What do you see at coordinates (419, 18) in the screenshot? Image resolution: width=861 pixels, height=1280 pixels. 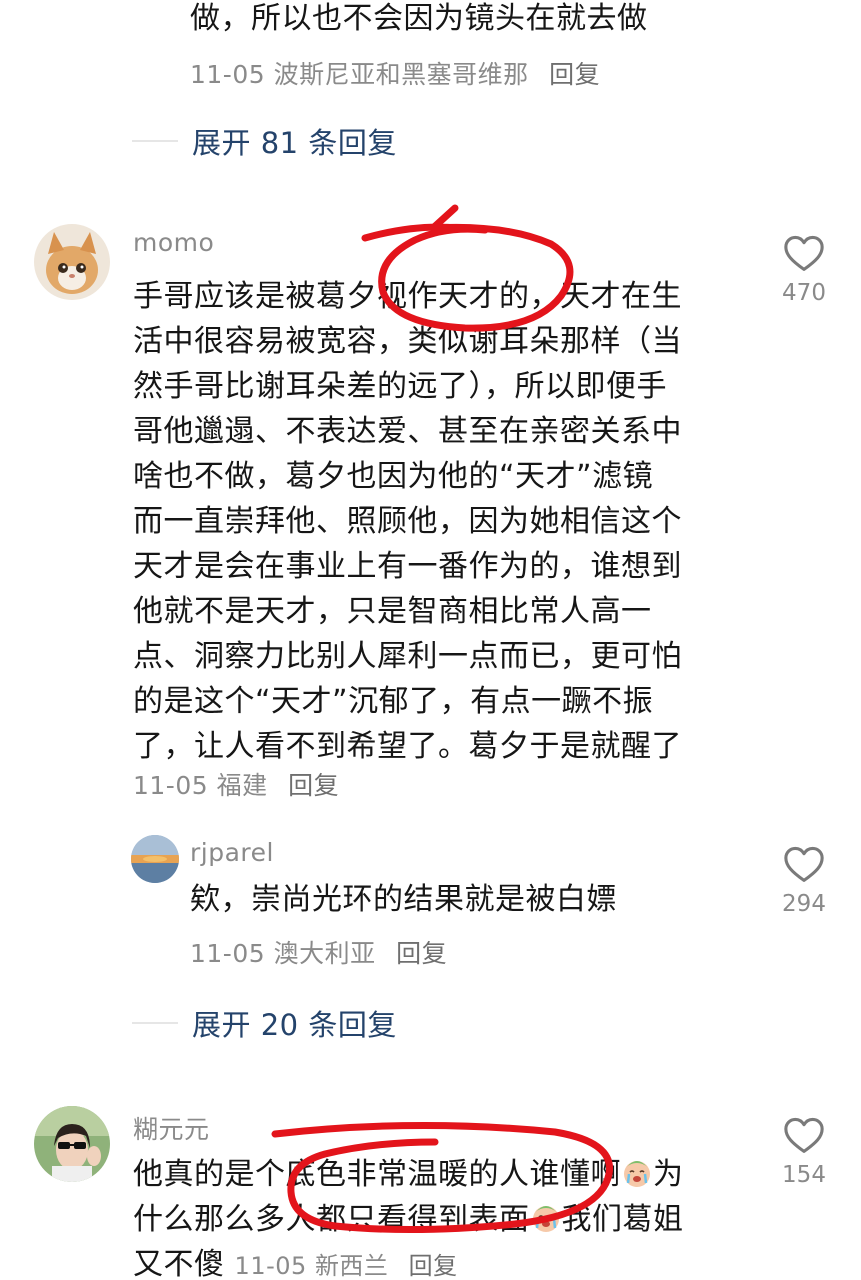 I see `reply-text-tail: 做，所以也不会因为镜头在就去做` at bounding box center [419, 18].